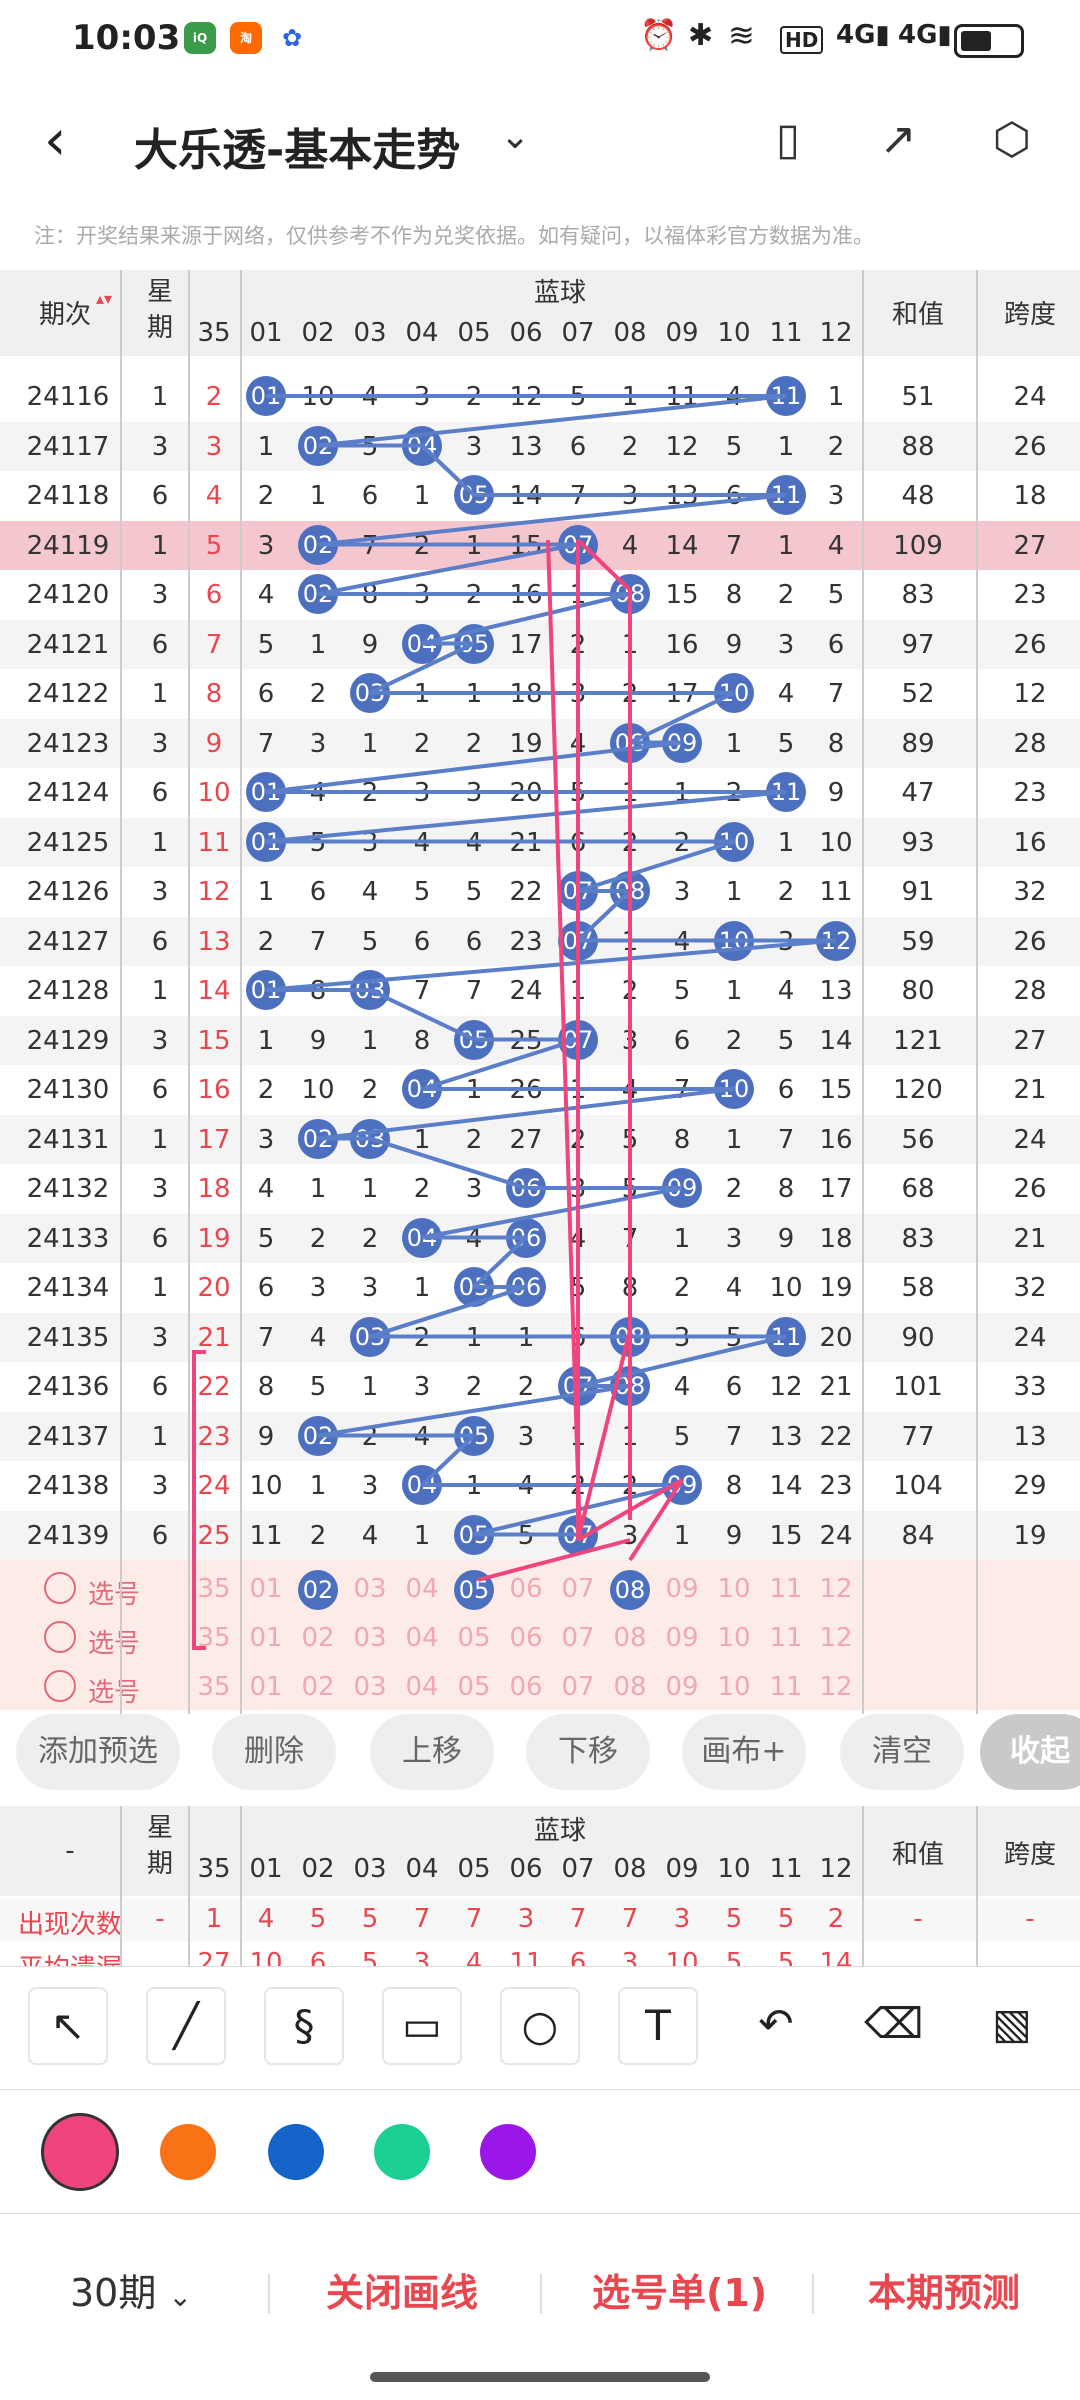 Image resolution: width=1080 pixels, height=2400 pixels. Describe the element at coordinates (630, 1590) in the screenshot. I see `pick-ball-selected: 08` at that location.